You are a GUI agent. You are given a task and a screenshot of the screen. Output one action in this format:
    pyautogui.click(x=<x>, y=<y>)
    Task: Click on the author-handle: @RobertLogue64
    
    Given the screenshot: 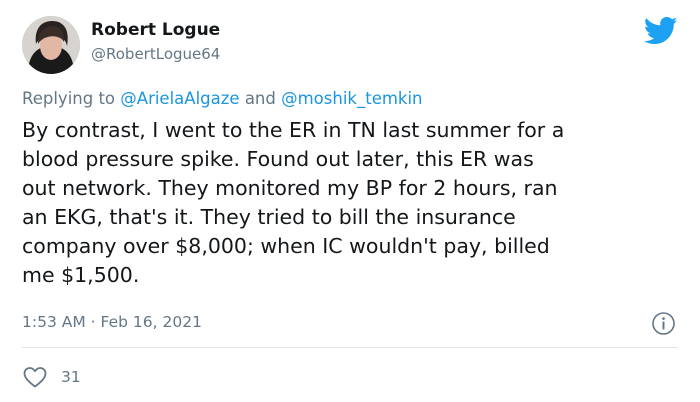 What is the action you would take?
    pyautogui.click(x=155, y=54)
    